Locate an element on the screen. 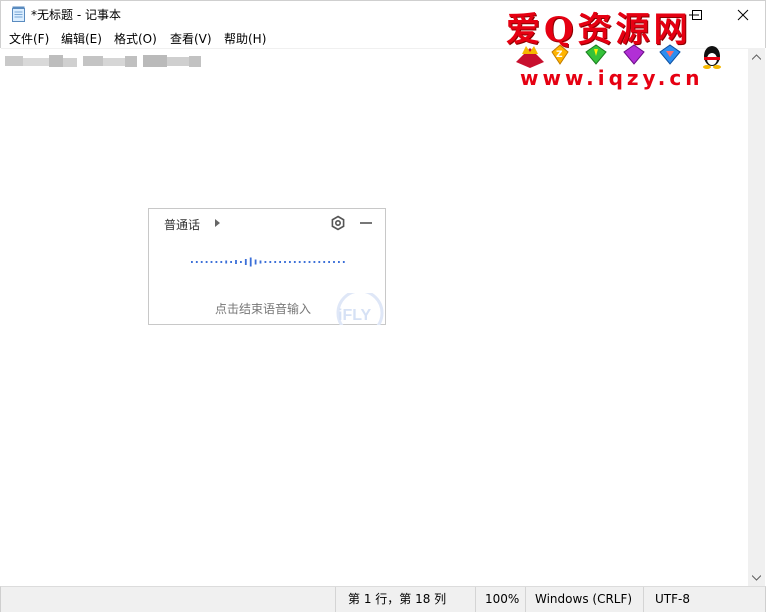  settings-icon is located at coordinates (338, 223).